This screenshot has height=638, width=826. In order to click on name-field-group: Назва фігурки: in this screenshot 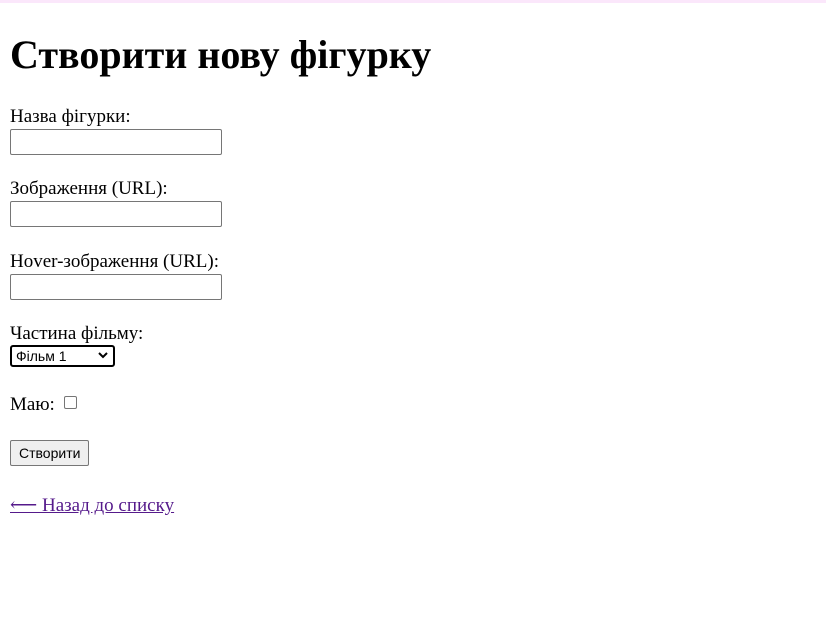, I will do `click(116, 131)`.